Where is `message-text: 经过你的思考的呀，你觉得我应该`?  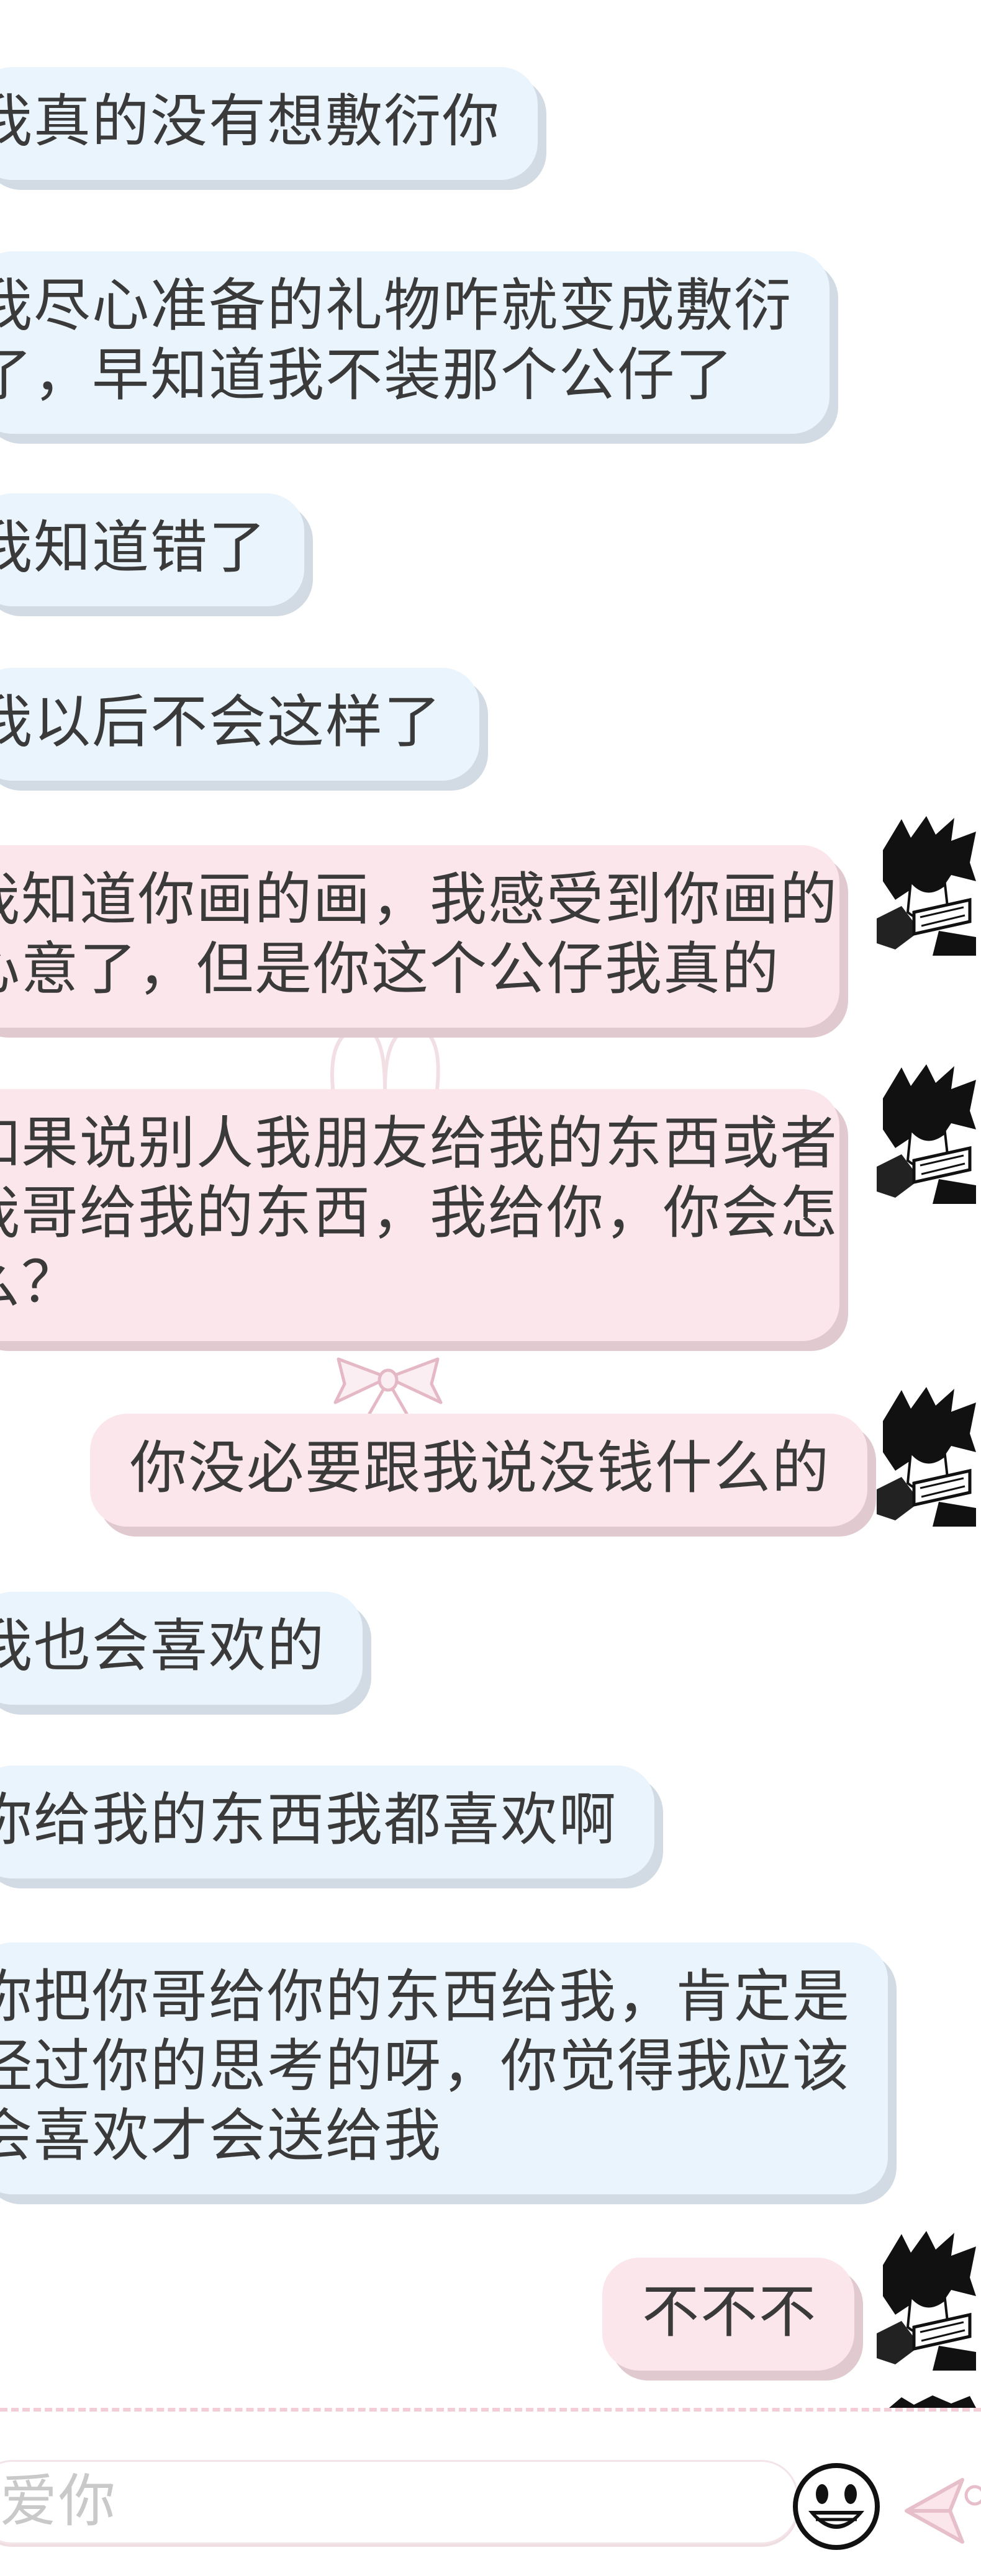 message-text: 经过你的思考的呀，你觉得我应该 is located at coordinates (425, 2066).